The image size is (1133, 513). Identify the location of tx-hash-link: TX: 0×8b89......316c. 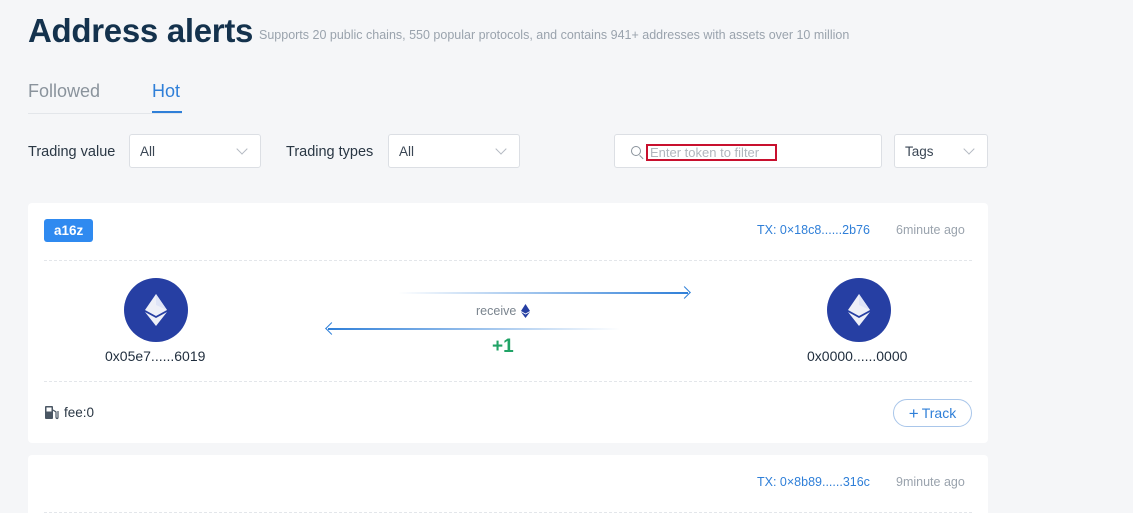
(813, 482).